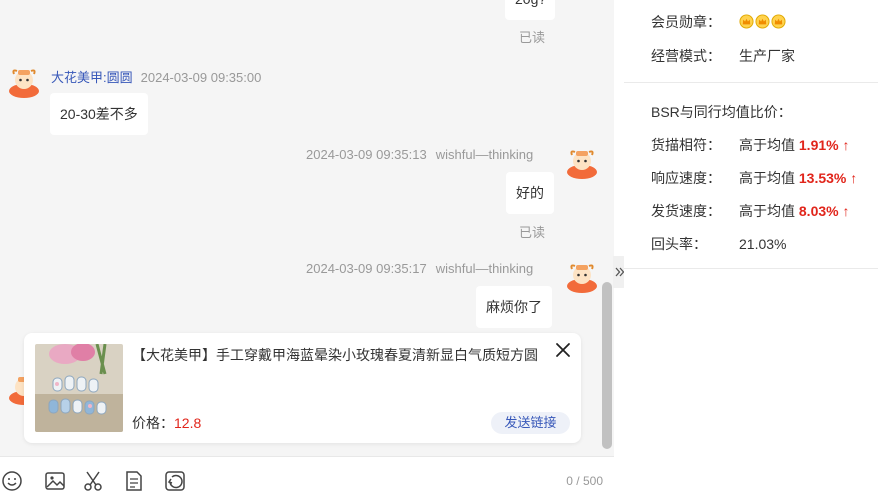  I want to click on metric-row-shipping: 发货速度： 高于均值 8.03% ↑, so click(750, 211).